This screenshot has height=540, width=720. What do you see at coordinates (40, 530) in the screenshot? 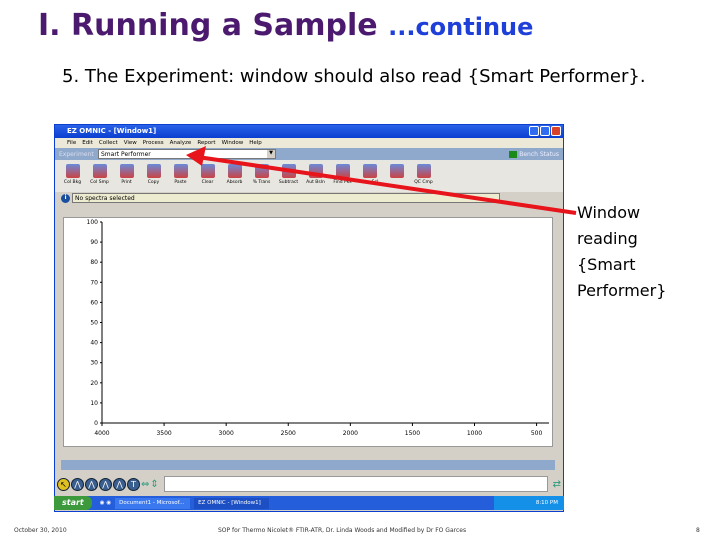
I see `footer-date: October 30, 2010` at bounding box center [40, 530].